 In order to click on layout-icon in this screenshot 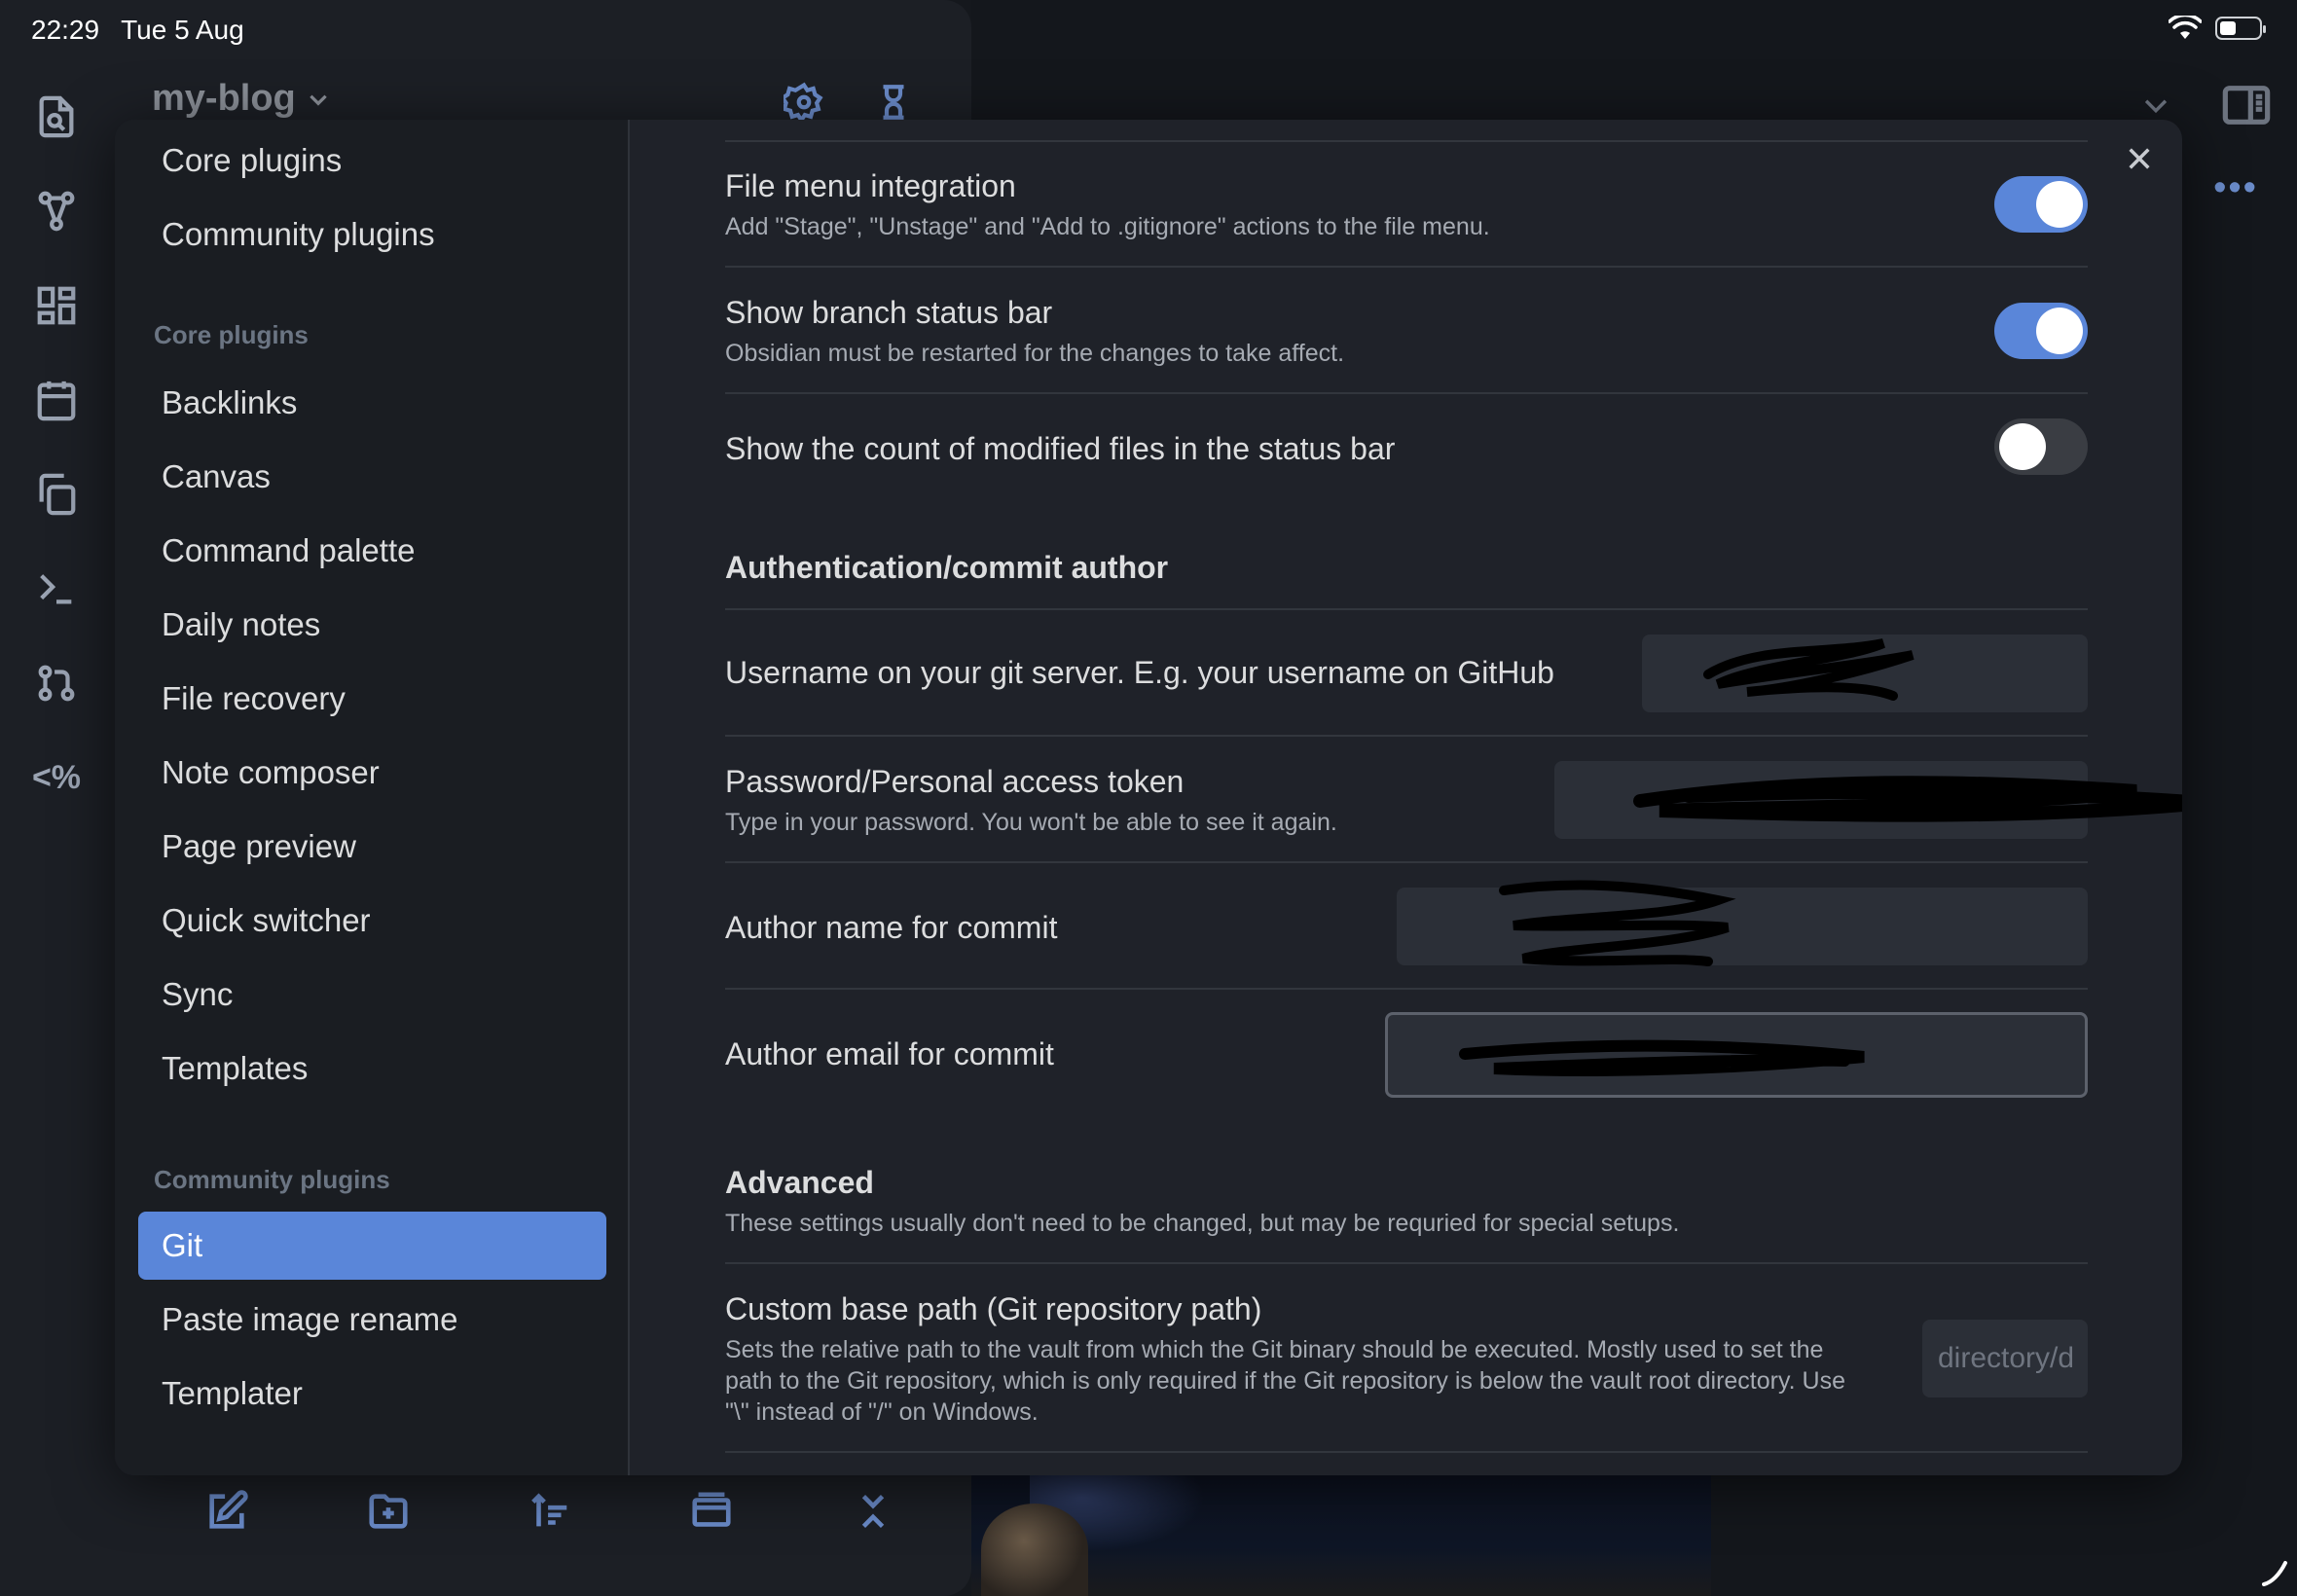, I will do `click(56, 305)`.